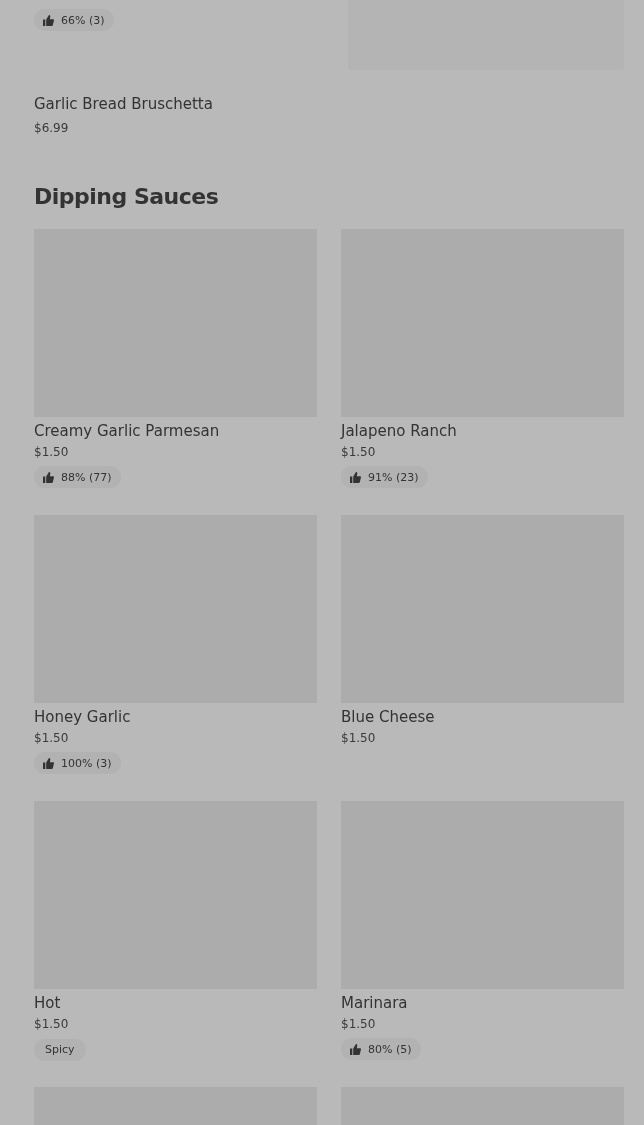 This screenshot has height=1125, width=644. Describe the element at coordinates (60, 1049) in the screenshot. I see `tag-badge: Spicy` at that location.